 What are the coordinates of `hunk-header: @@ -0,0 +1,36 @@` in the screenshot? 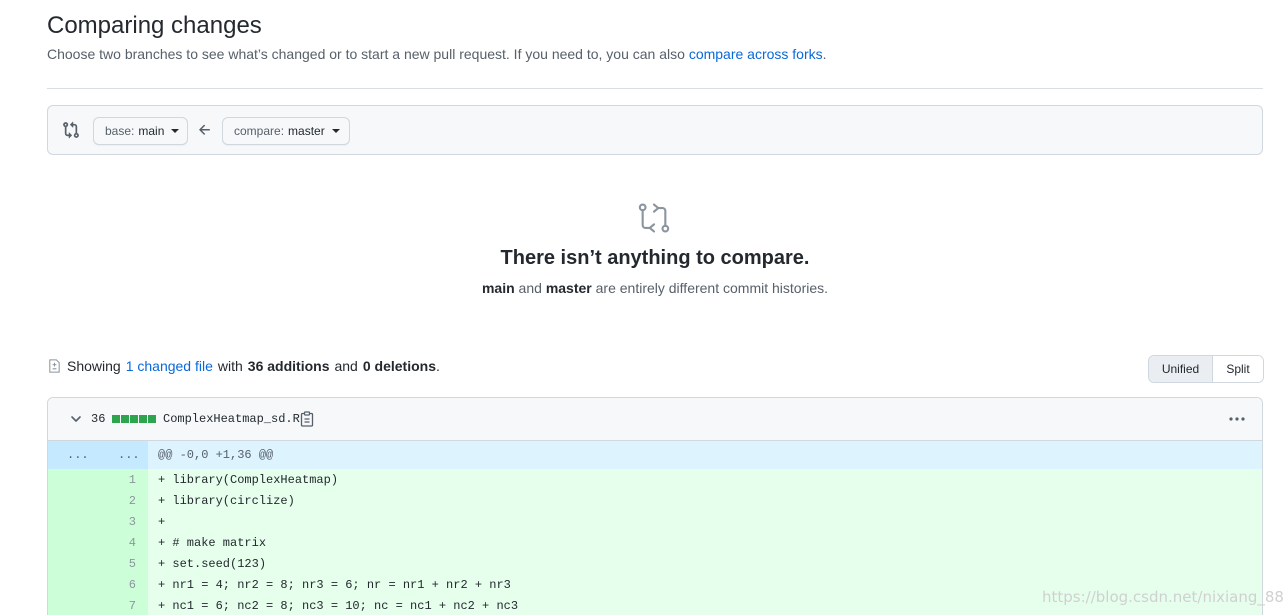 It's located at (216, 455).